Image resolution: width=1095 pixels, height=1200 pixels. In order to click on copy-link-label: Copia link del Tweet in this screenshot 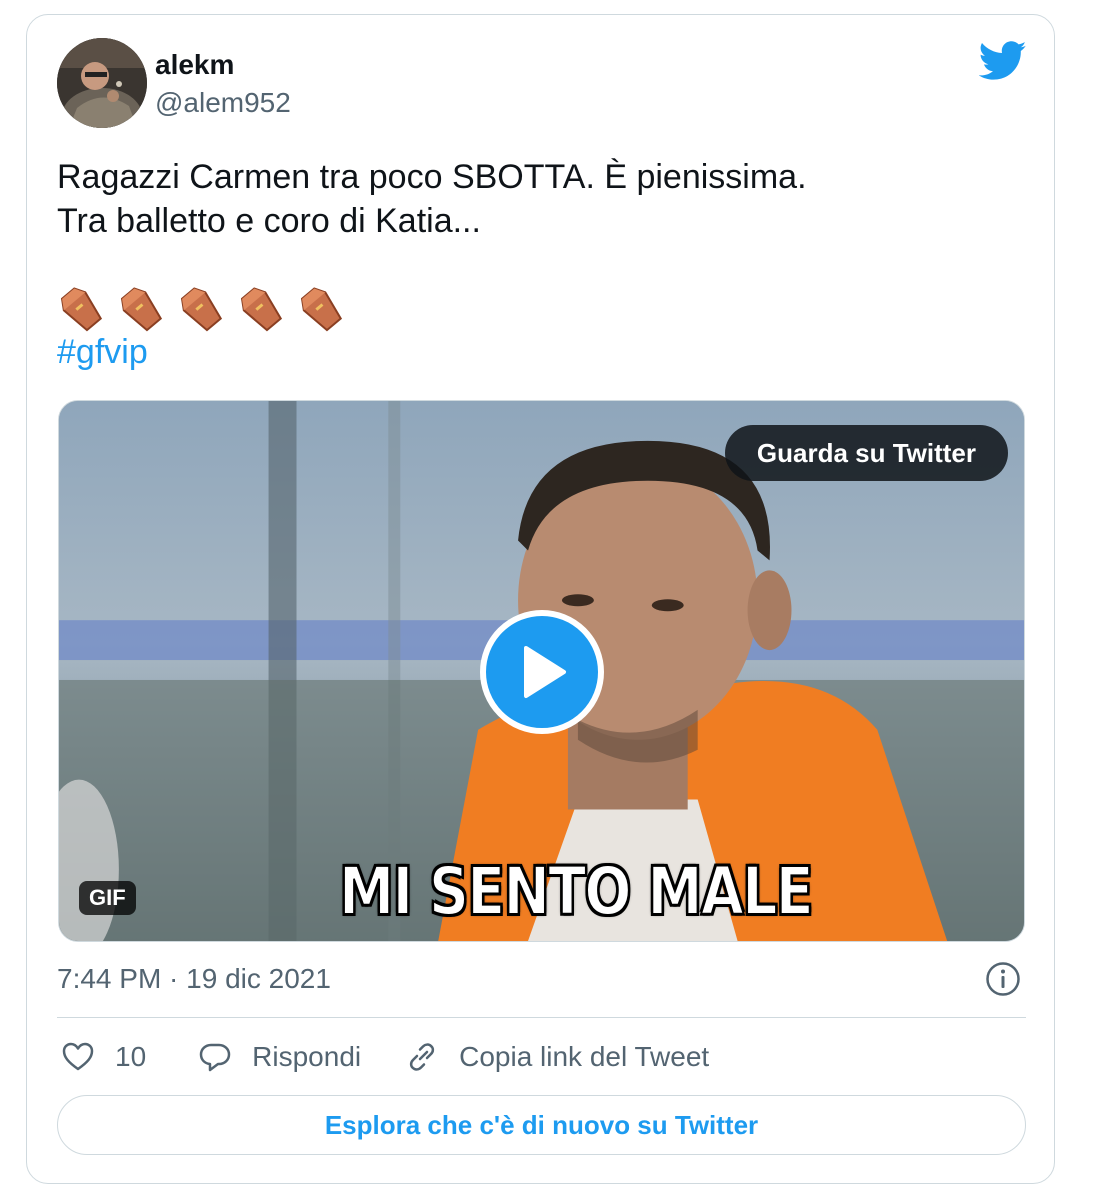, I will do `click(584, 1056)`.